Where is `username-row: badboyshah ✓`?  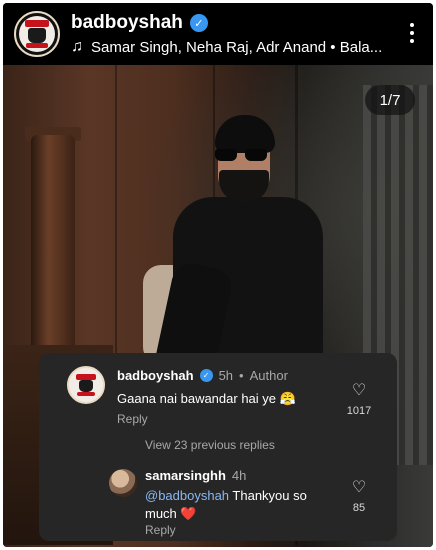
username-row: badboyshah ✓ is located at coordinates (139, 23).